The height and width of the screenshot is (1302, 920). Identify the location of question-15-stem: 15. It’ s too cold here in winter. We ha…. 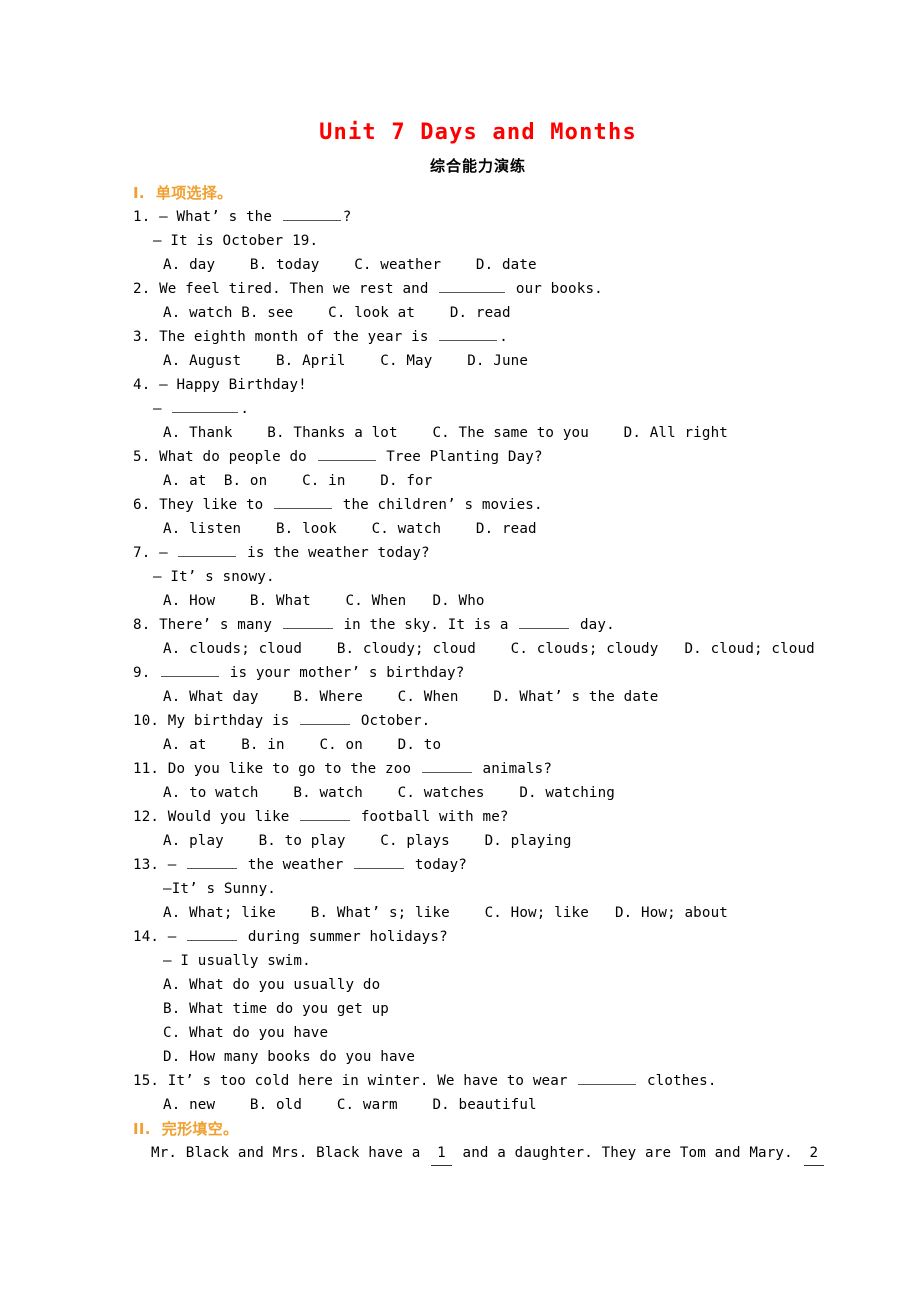
(478, 1081).